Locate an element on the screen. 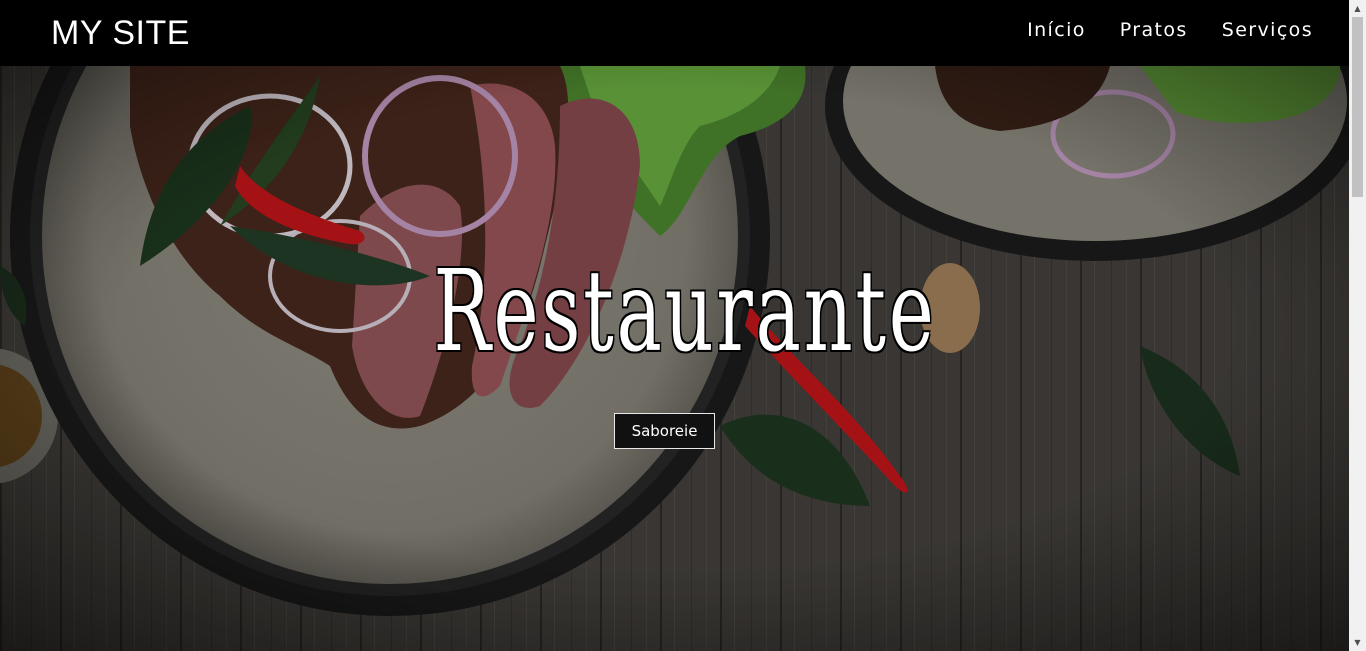 This screenshot has width=1366, height=651. arrow-down-icon: ▼ is located at coordinates (1357, 642).